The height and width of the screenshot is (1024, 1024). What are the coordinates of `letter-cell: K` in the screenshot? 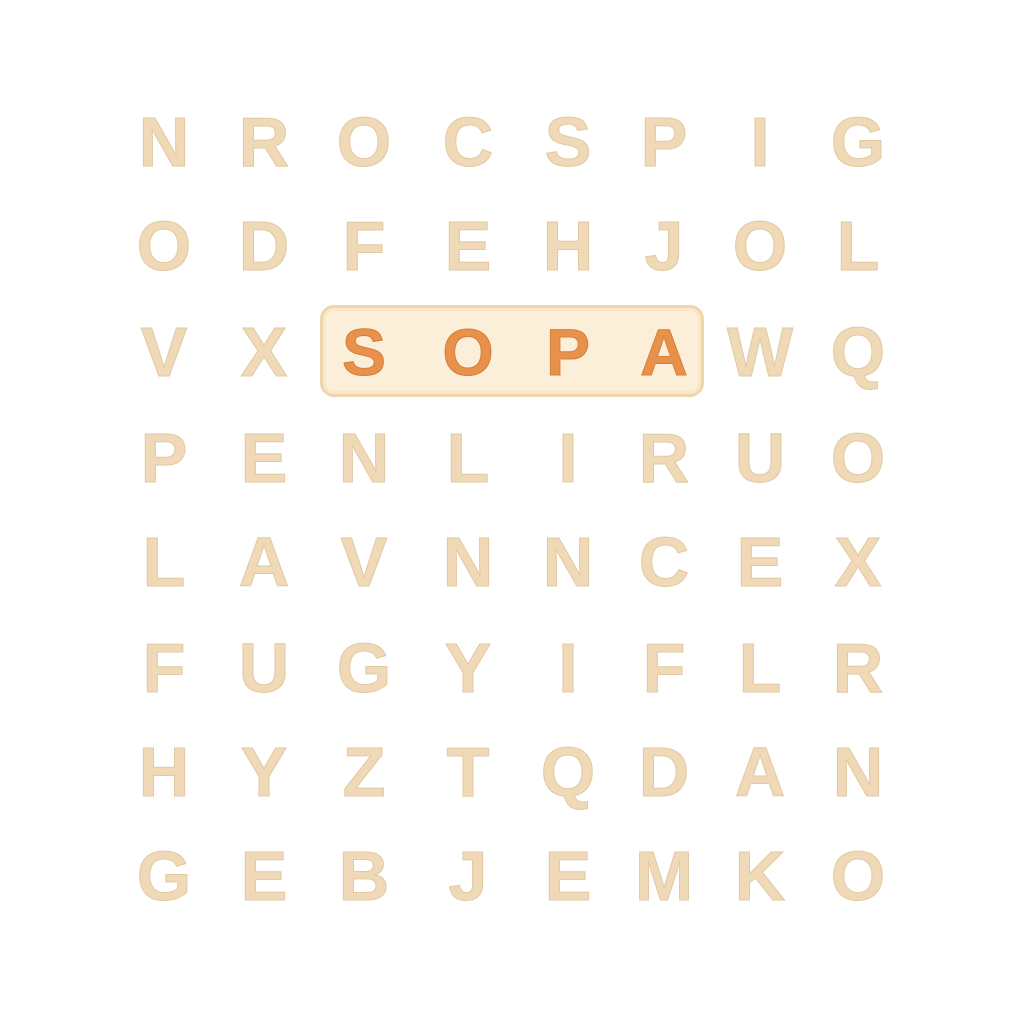 It's located at (760, 876).